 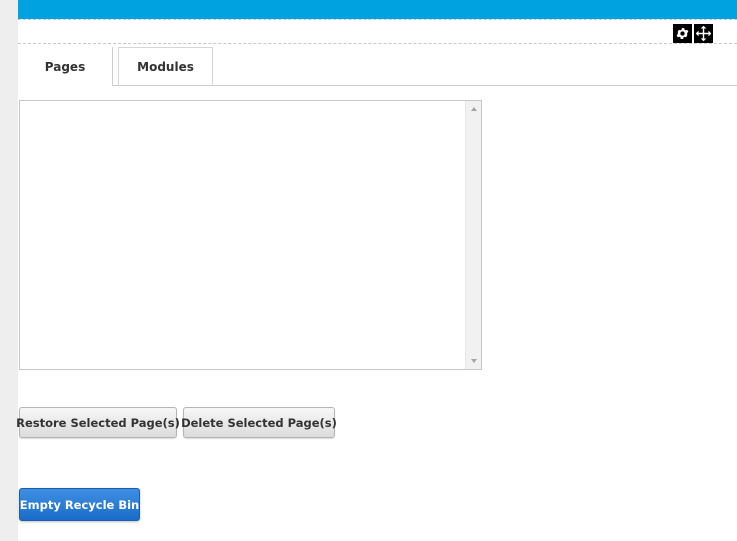 What do you see at coordinates (377, 19) in the screenshot?
I see `pane-top-border` at bounding box center [377, 19].